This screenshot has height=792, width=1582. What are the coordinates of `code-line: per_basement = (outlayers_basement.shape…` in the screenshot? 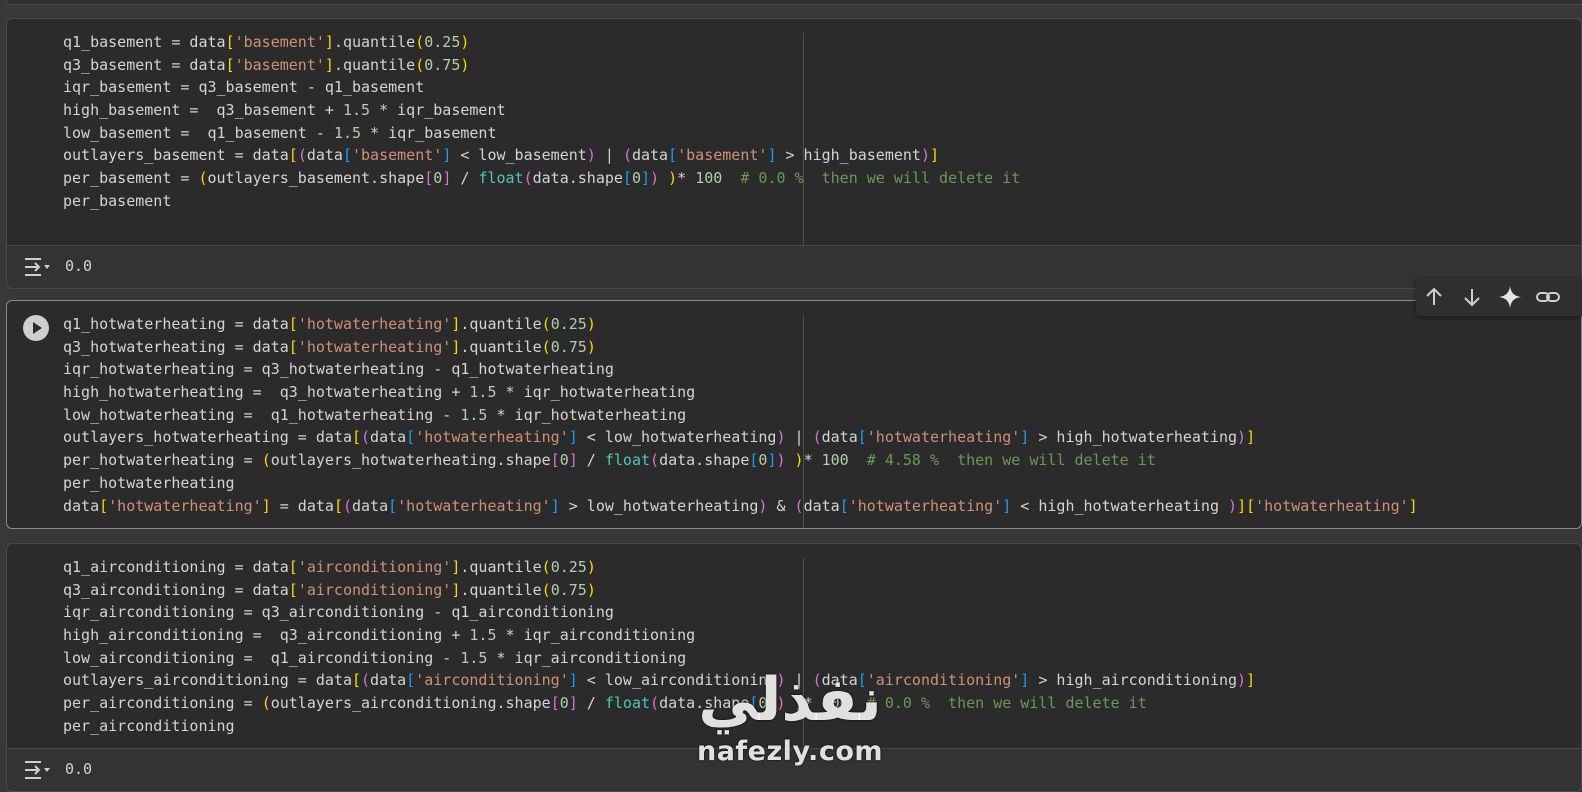 It's located at (822, 178).